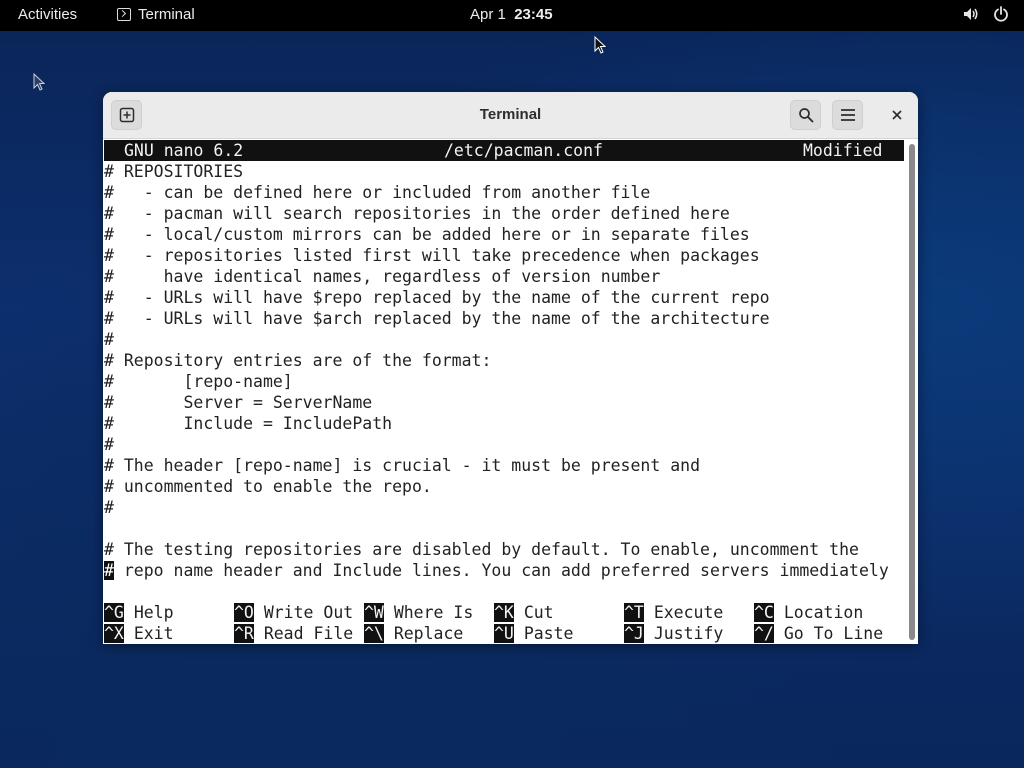 The height and width of the screenshot is (768, 1024). I want to click on shortcut-read-file: ^R Read File, so click(293, 633).